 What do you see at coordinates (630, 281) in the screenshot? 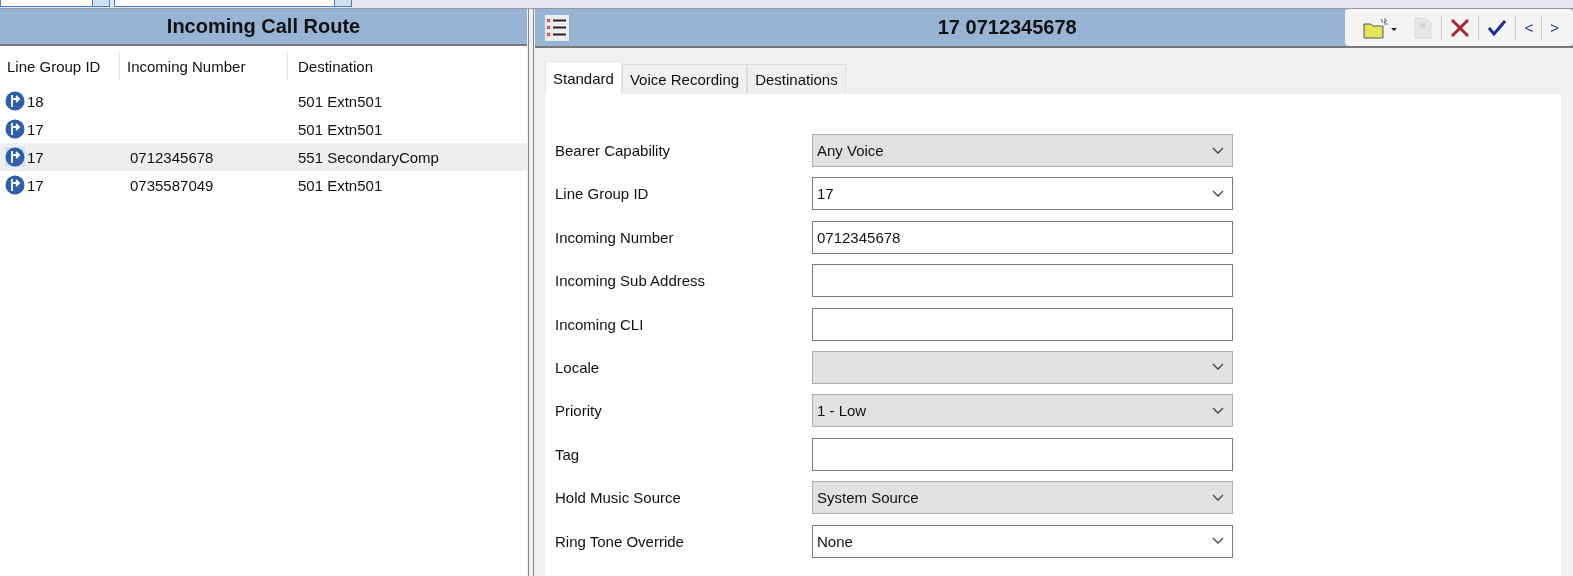
I see `field-label: Incoming Sub Address` at bounding box center [630, 281].